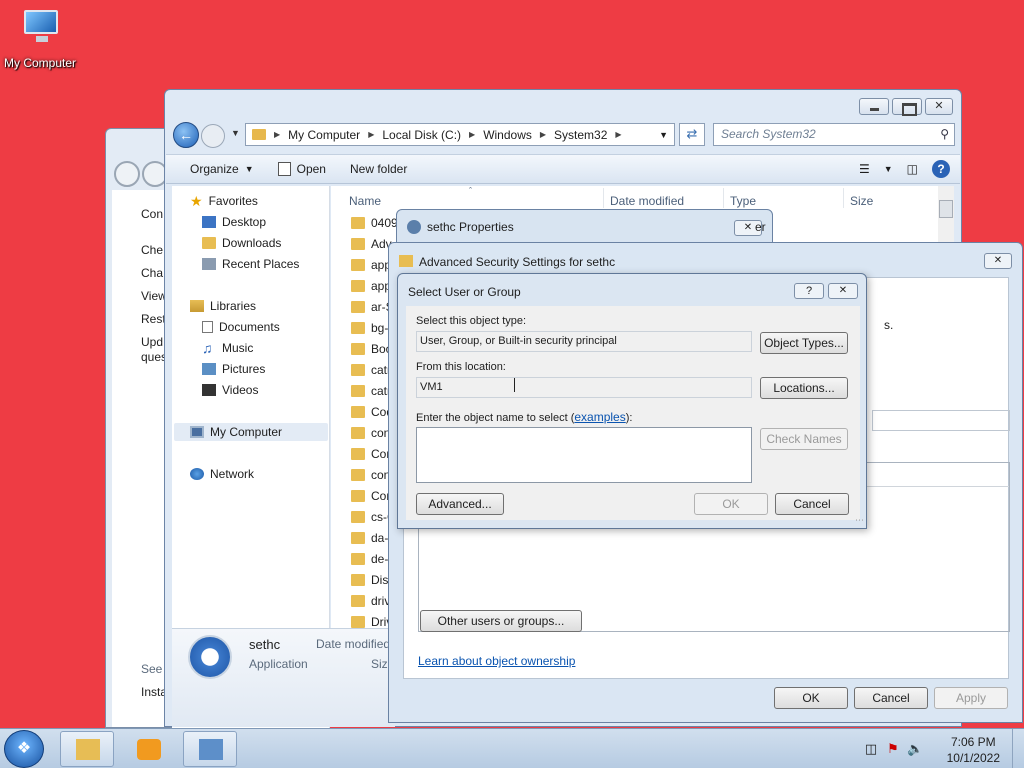 This screenshot has height=768, width=1024. I want to click on object-name-input, so click(584, 455).